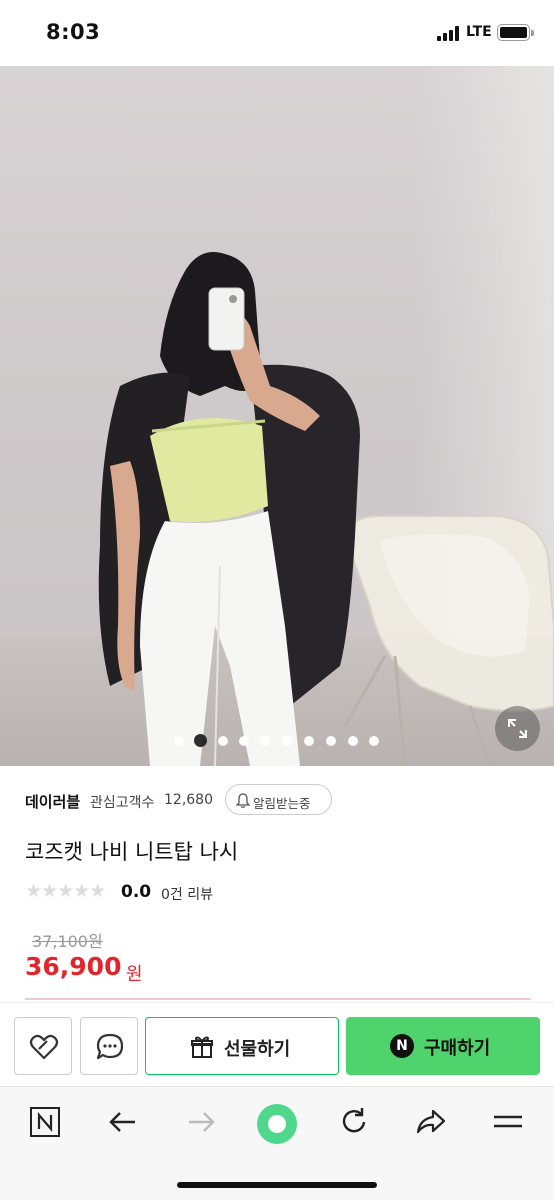 Image resolution: width=554 pixels, height=1200 pixels. Describe the element at coordinates (243, 800) in the screenshot. I see `bell-icon` at that location.